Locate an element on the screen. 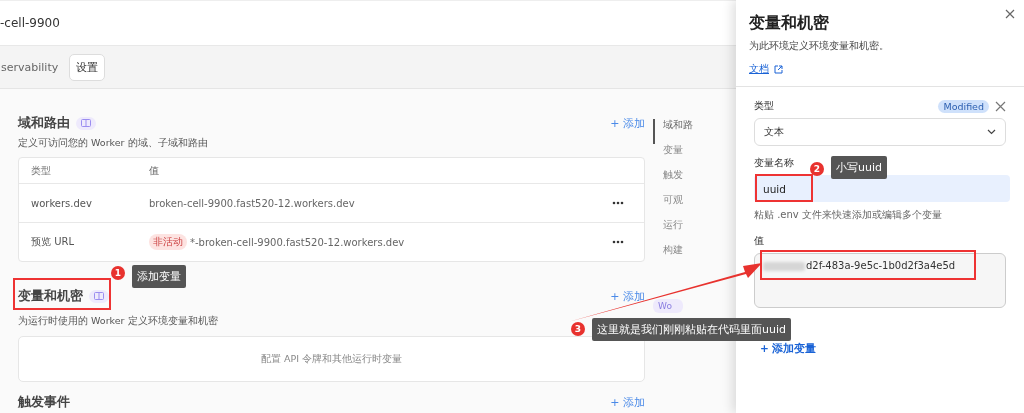  section-description: 为运行时使用的 Worker 定义环境变量和机密 is located at coordinates (118, 321).